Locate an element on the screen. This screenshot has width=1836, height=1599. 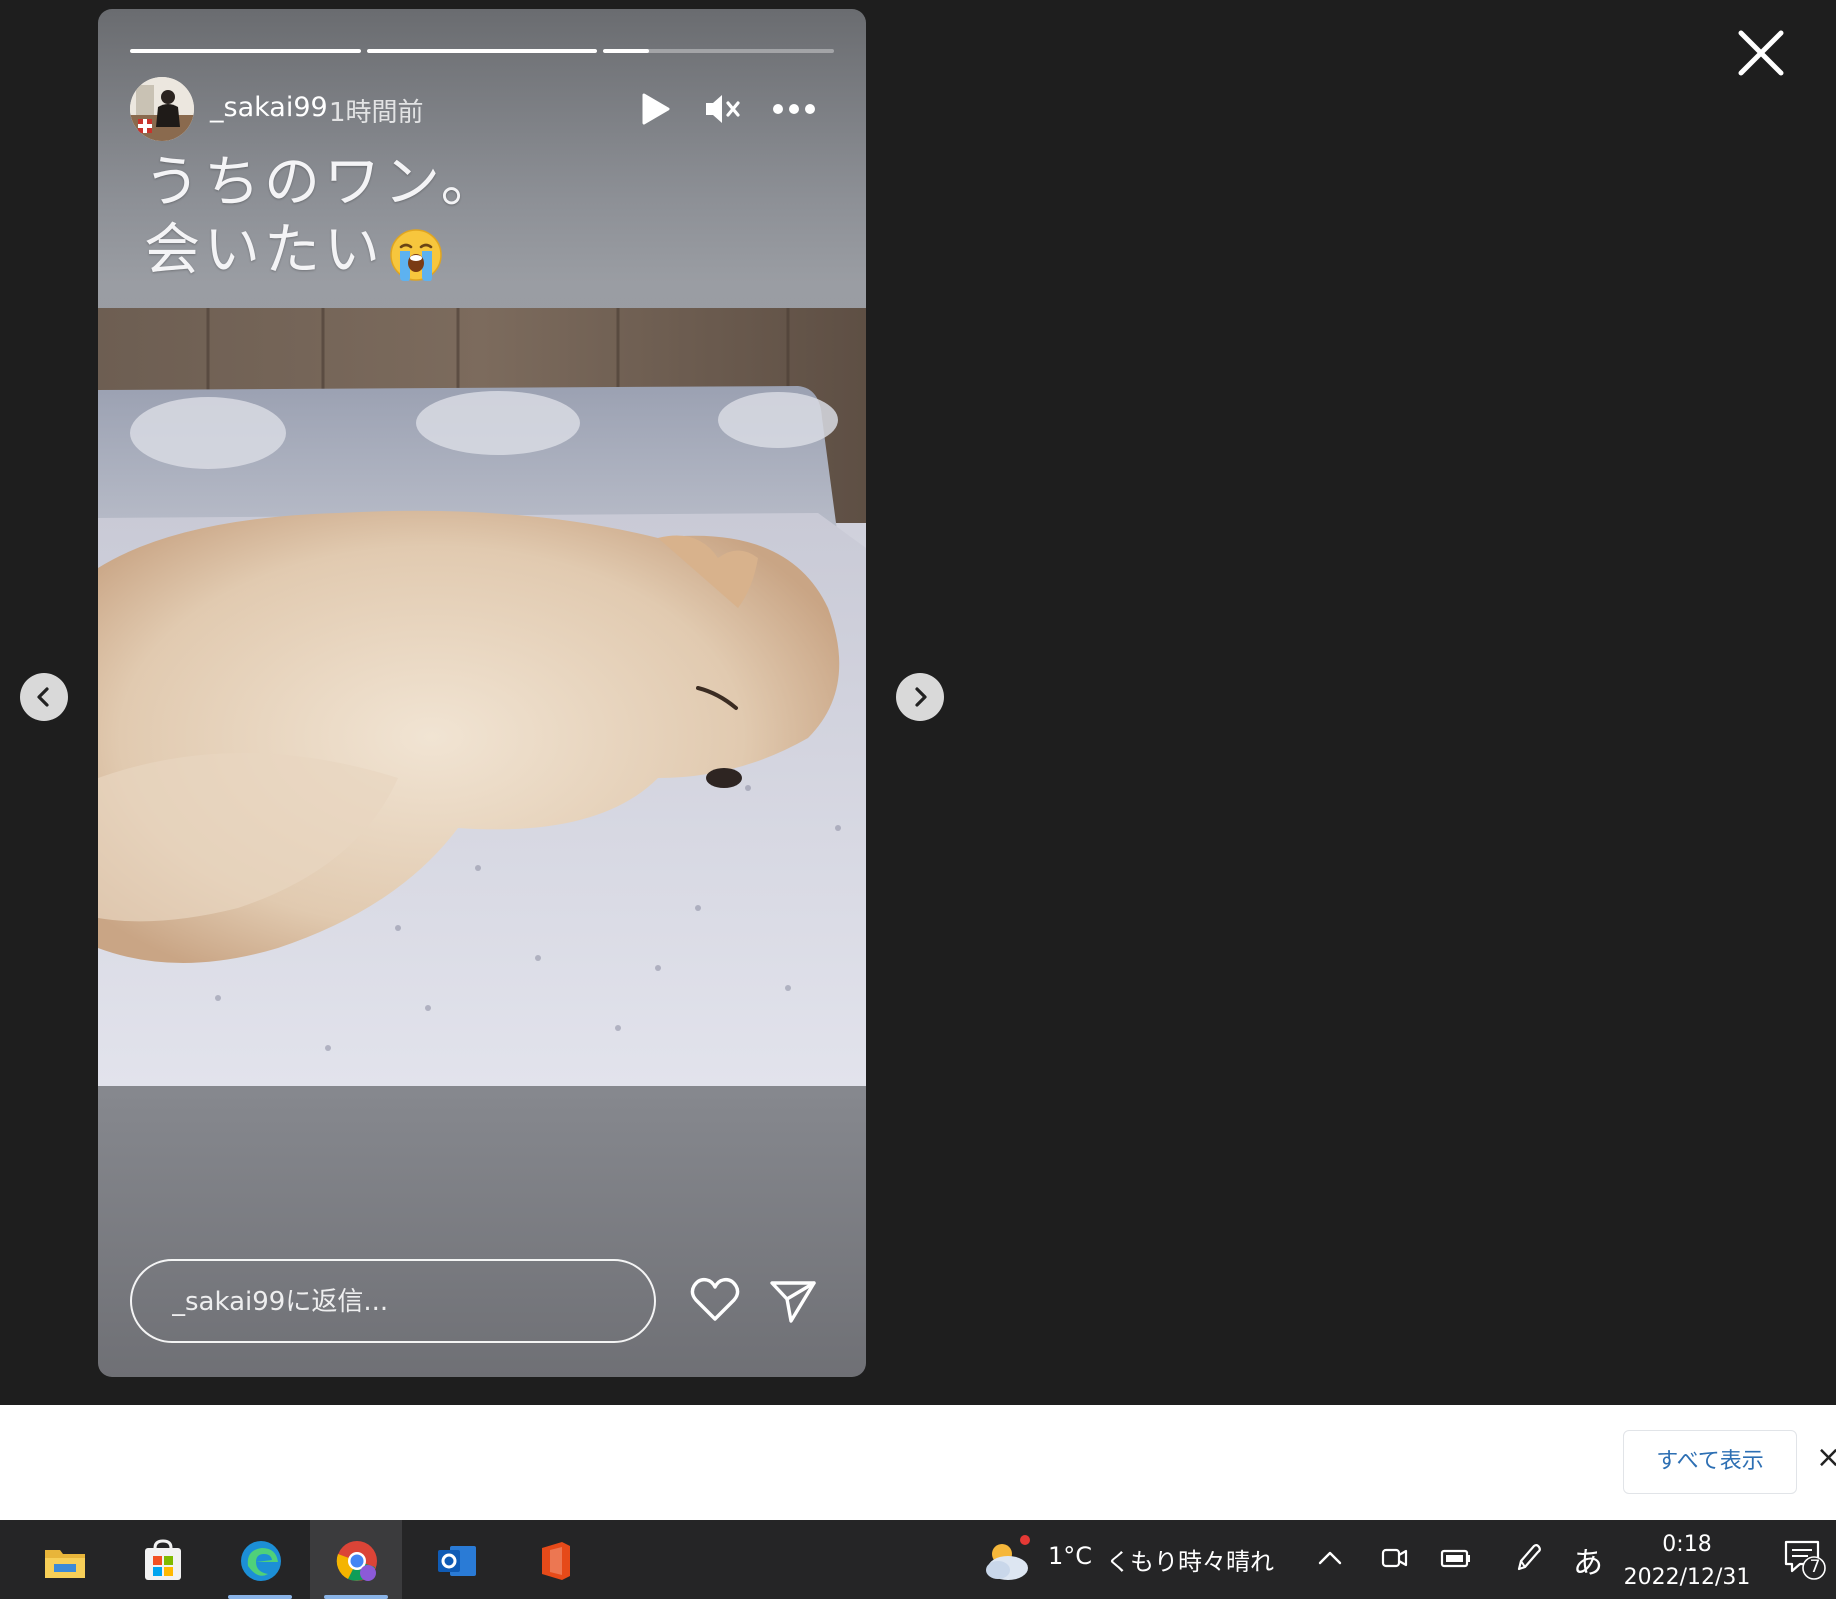
next-story-button is located at coordinates (920, 697).